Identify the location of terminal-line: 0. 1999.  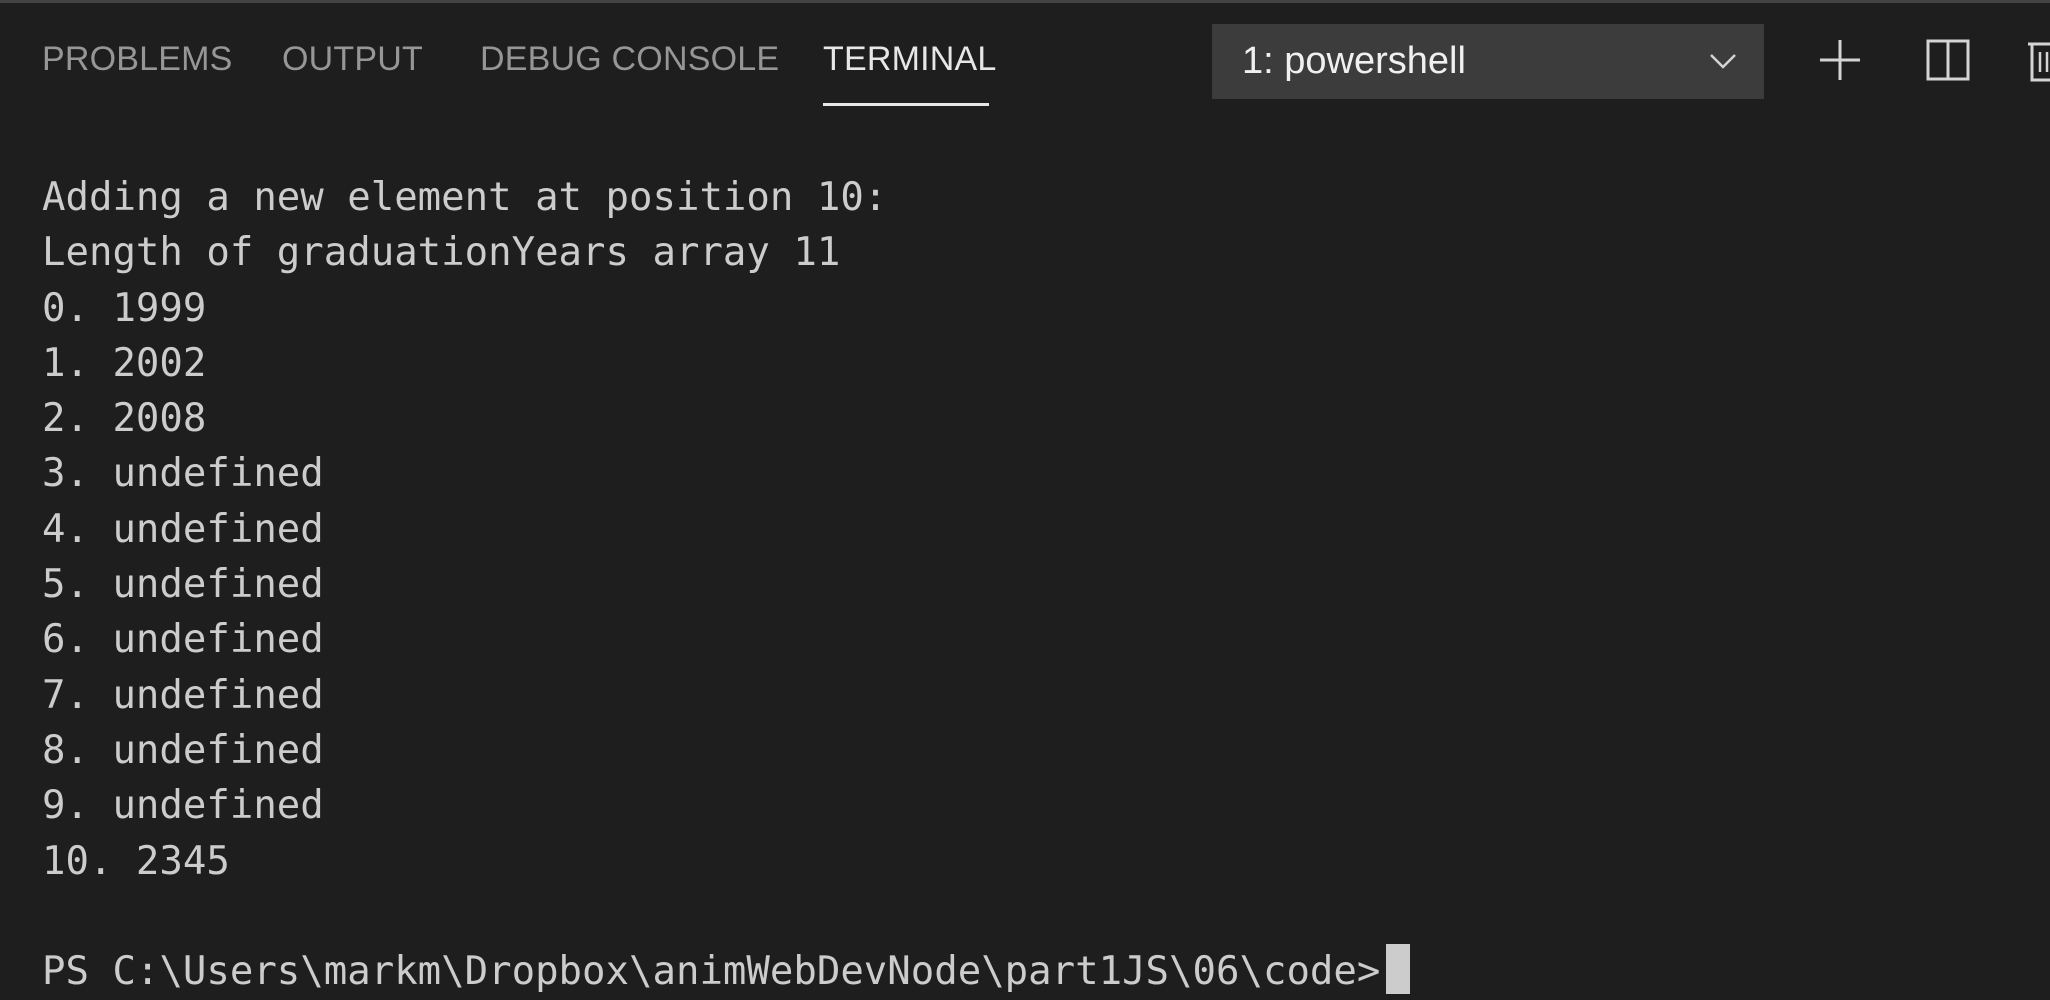
(124, 308).